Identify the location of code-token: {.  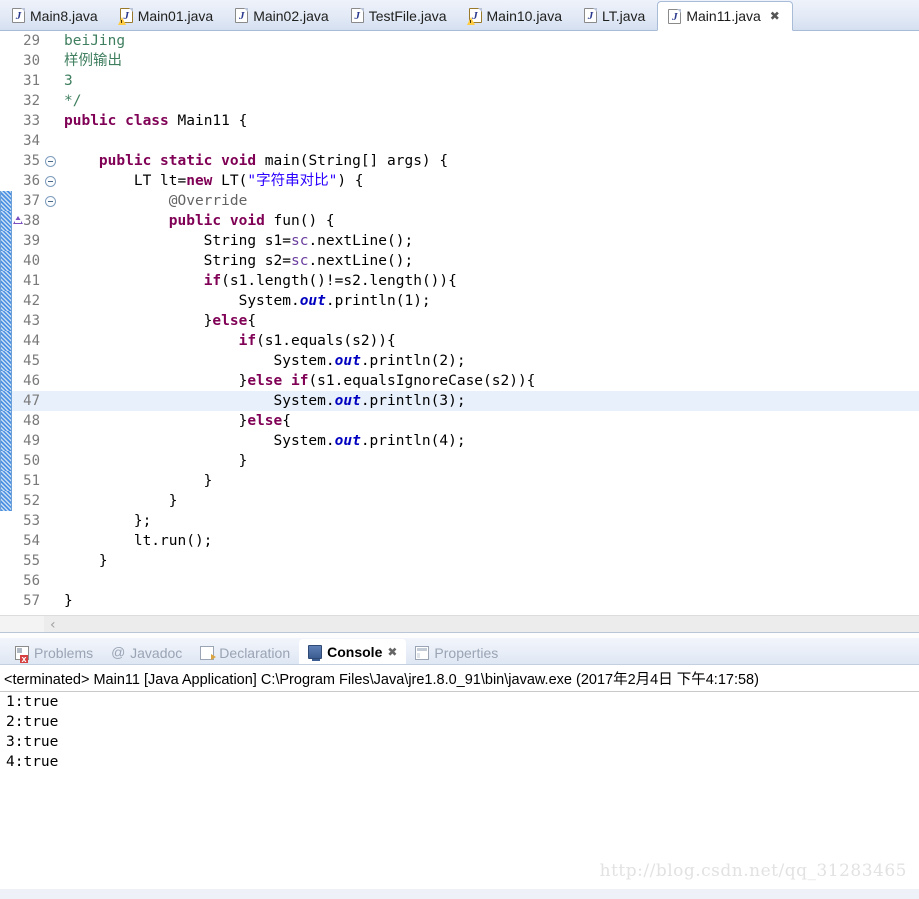
(252, 321).